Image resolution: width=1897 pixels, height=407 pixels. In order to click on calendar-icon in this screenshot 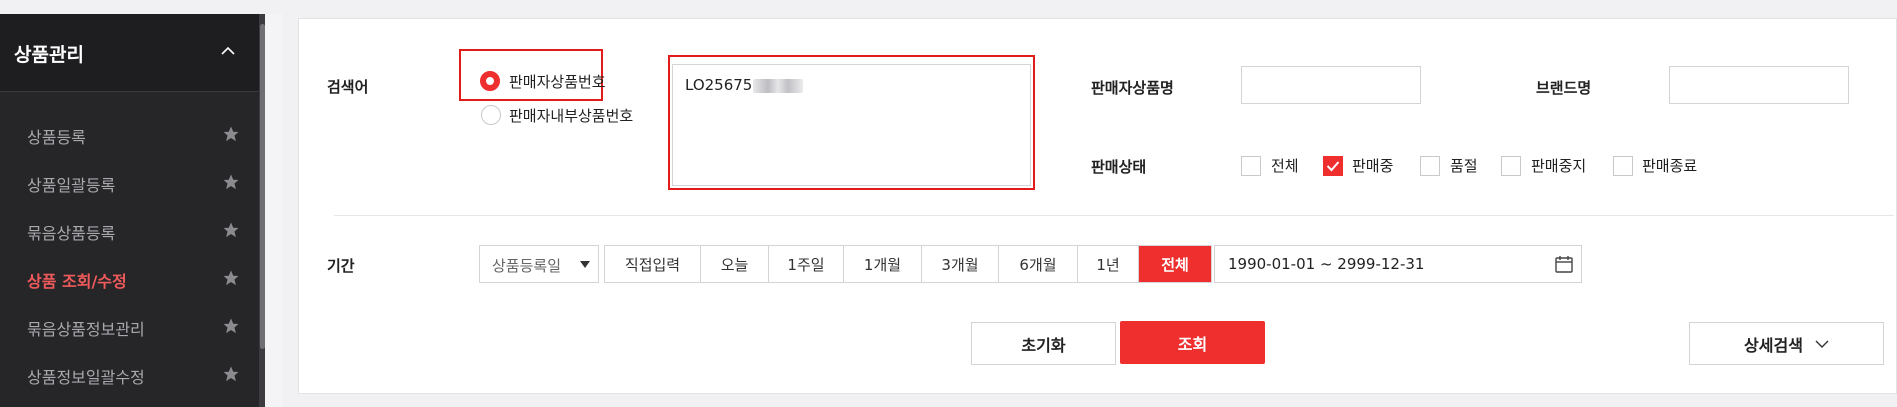, I will do `click(1564, 264)`.